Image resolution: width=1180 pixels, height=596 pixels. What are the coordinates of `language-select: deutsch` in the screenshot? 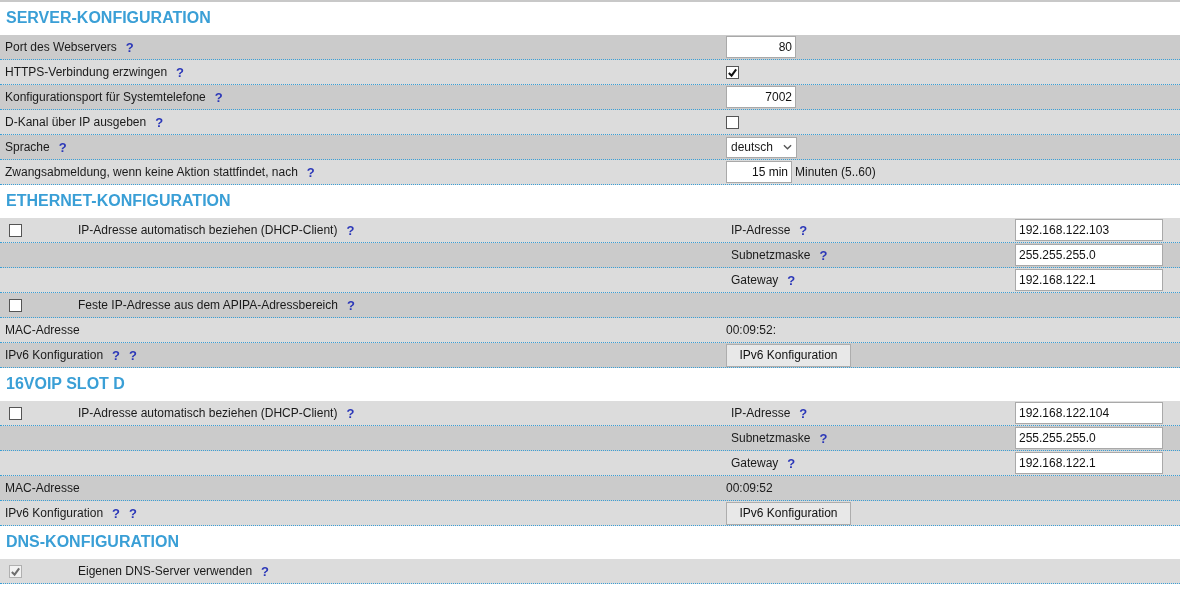 It's located at (761, 147).